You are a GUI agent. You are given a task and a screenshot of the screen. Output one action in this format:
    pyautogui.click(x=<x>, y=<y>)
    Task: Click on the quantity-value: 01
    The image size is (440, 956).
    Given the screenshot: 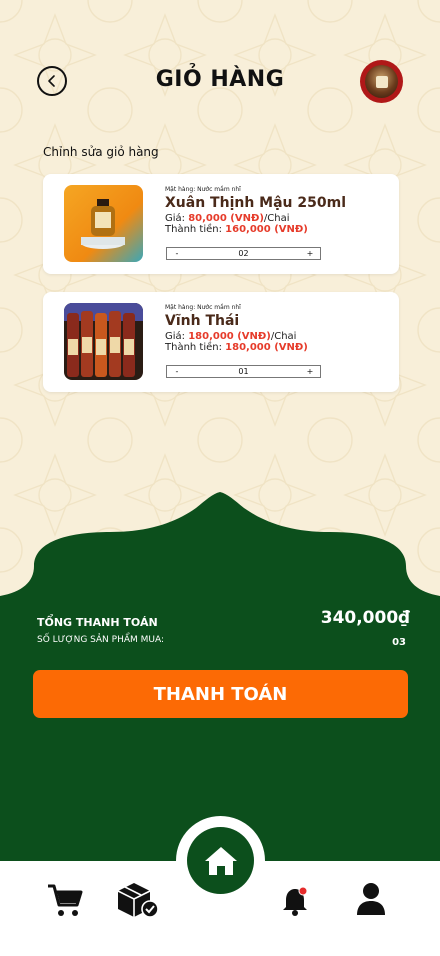 What is the action you would take?
    pyautogui.click(x=243, y=371)
    